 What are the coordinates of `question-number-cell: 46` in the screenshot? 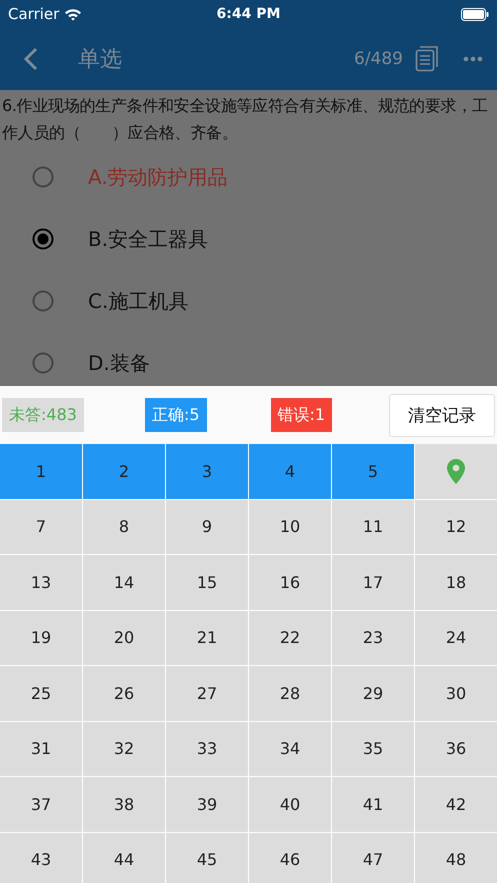 It's located at (290, 857).